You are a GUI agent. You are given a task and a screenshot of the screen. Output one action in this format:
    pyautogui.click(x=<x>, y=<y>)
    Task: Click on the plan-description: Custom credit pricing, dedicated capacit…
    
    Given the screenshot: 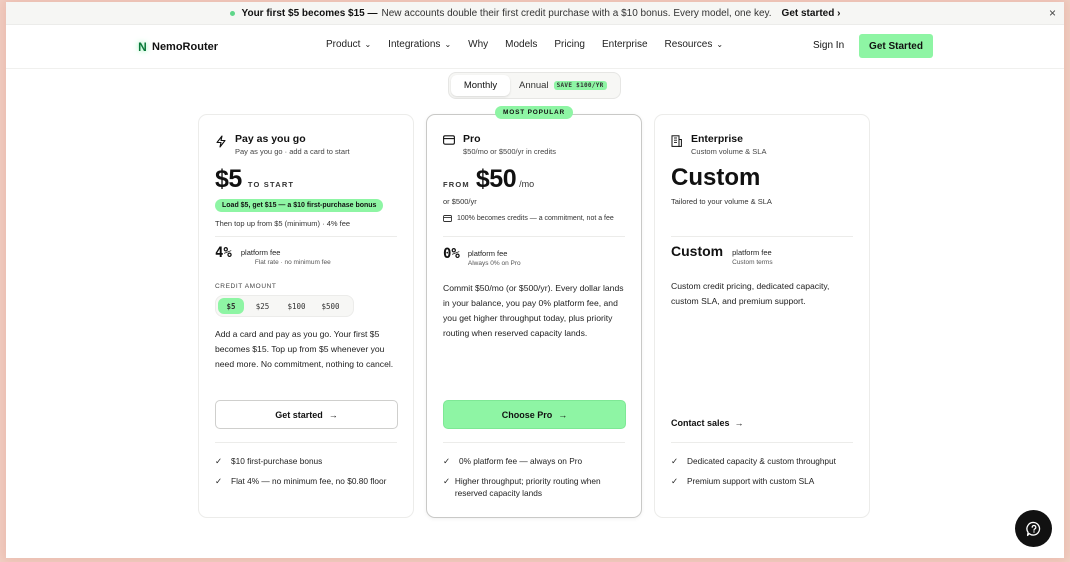 What is the action you would take?
    pyautogui.click(x=750, y=293)
    